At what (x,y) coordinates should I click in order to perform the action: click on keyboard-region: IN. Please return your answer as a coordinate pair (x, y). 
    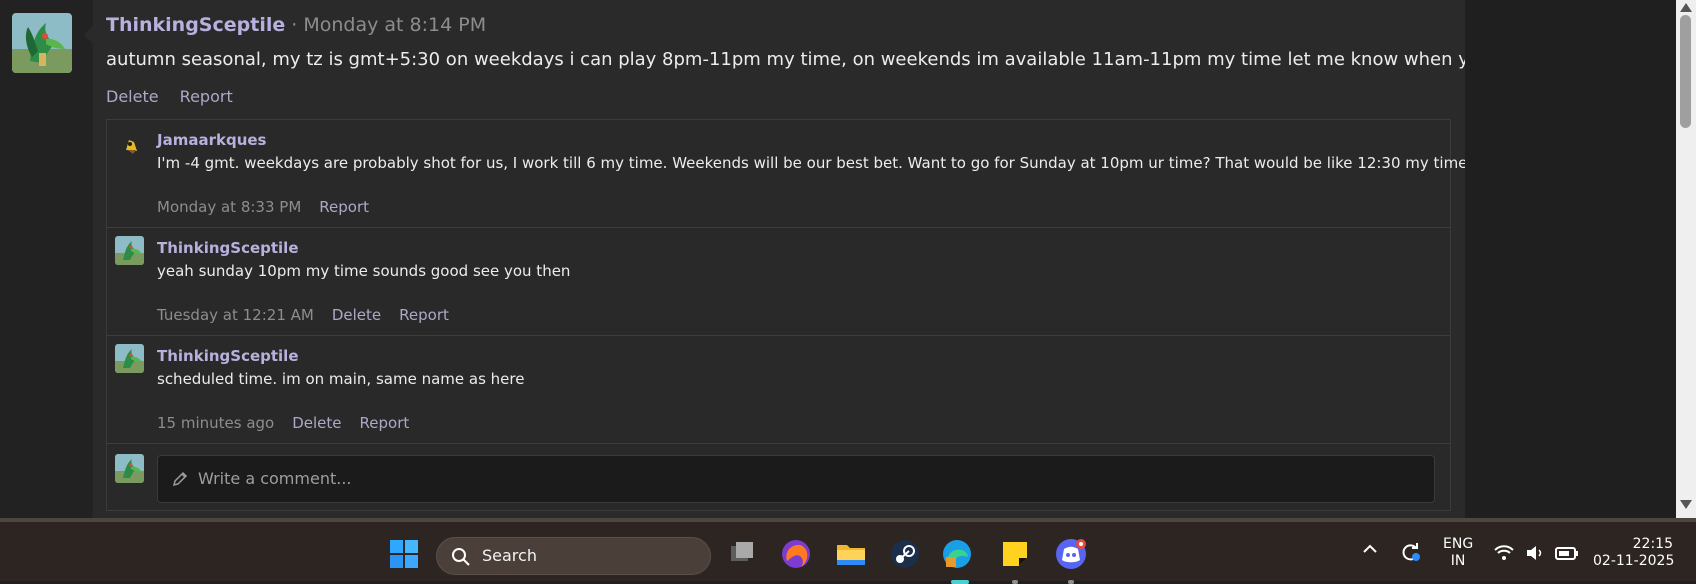
    Looking at the image, I should click on (1458, 561).